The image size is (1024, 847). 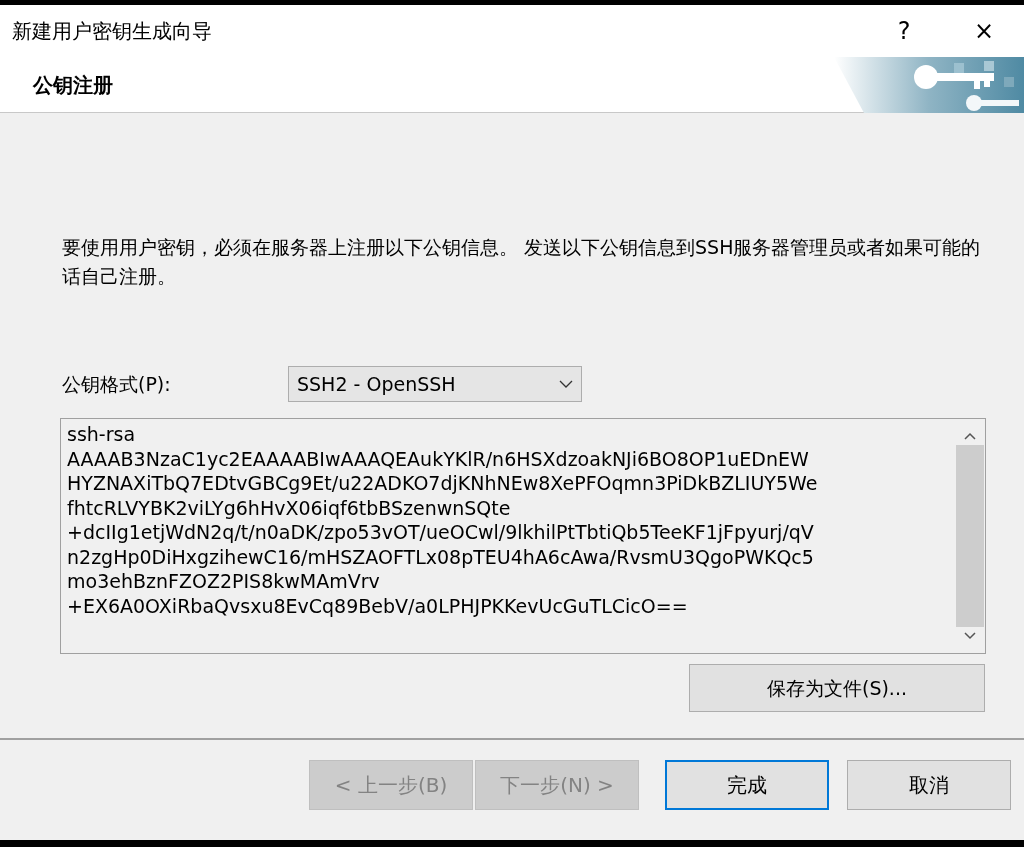 What do you see at coordinates (970, 436) in the screenshot?
I see `scroll-up-icon` at bounding box center [970, 436].